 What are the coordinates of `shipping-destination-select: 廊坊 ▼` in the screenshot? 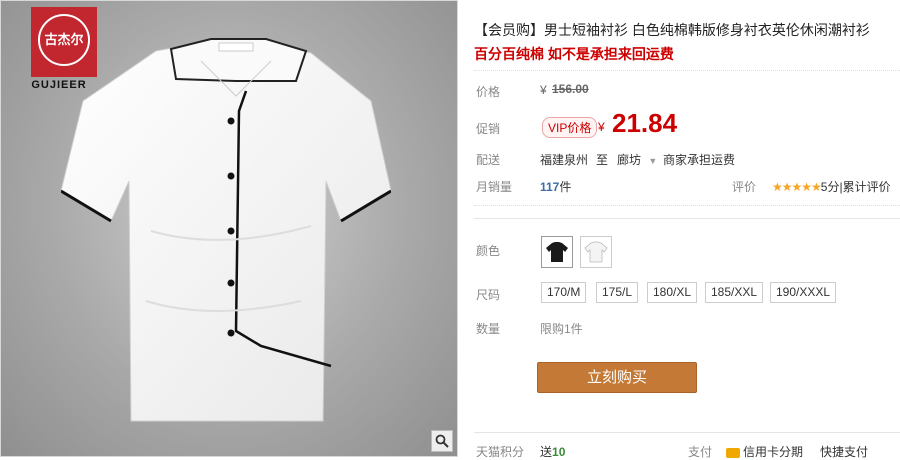 It's located at (637, 159).